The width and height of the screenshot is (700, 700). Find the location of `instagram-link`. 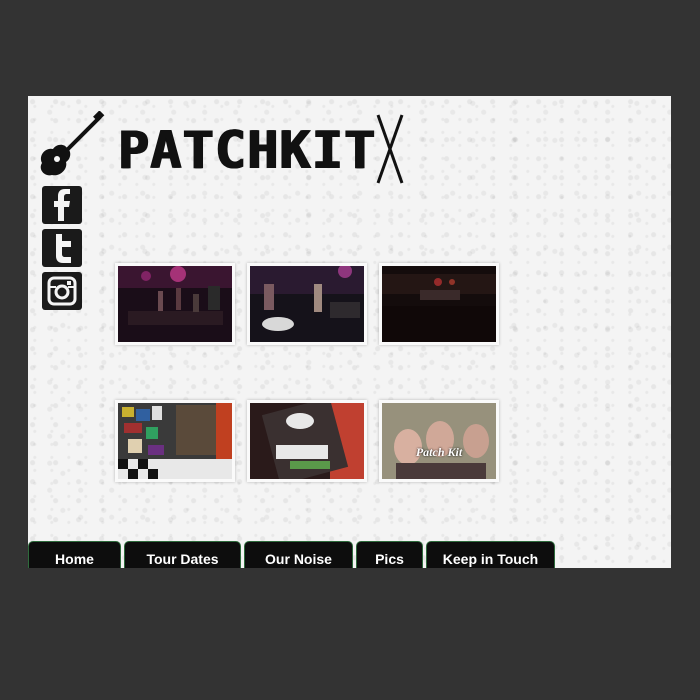

instagram-link is located at coordinates (62, 291).